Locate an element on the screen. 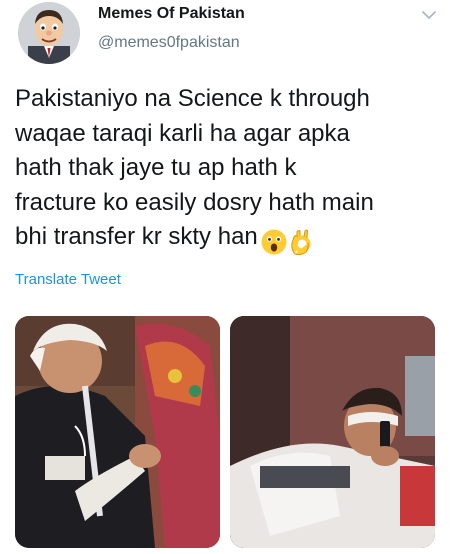 This screenshot has height=554, width=450. user-handle: @memes0fpakistan is located at coordinates (169, 43).